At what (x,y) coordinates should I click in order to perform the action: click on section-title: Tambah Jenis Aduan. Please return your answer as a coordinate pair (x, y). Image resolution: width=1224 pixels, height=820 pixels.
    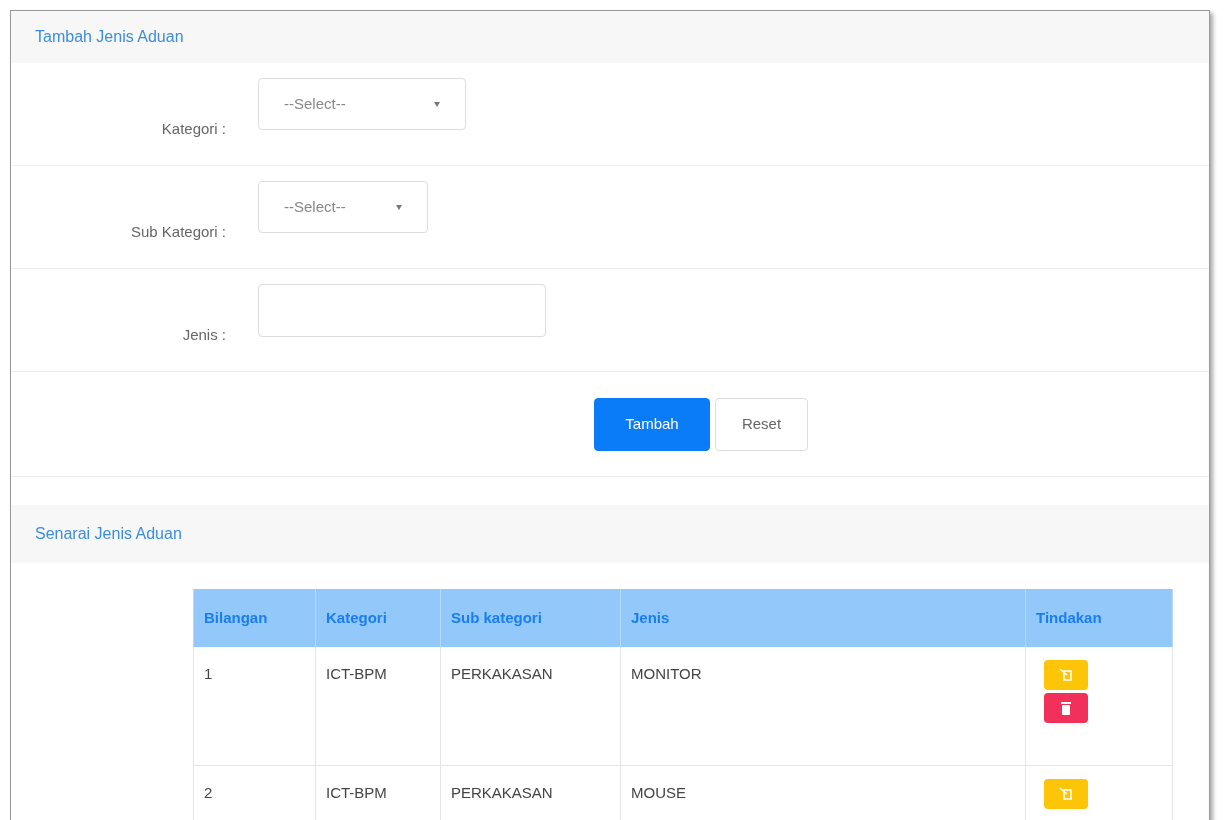
    Looking at the image, I should click on (109, 37).